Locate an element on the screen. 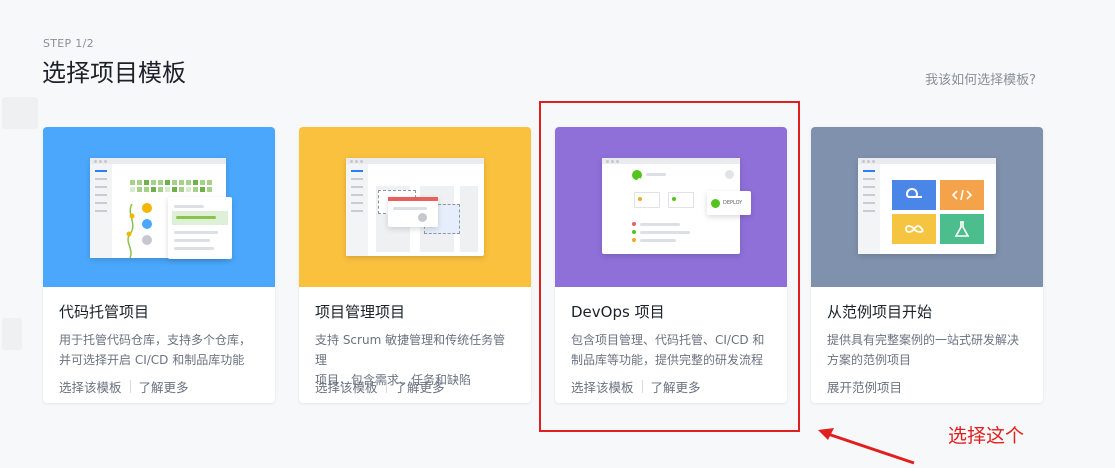  step-indicator: STEP 1/2 is located at coordinates (68, 43).